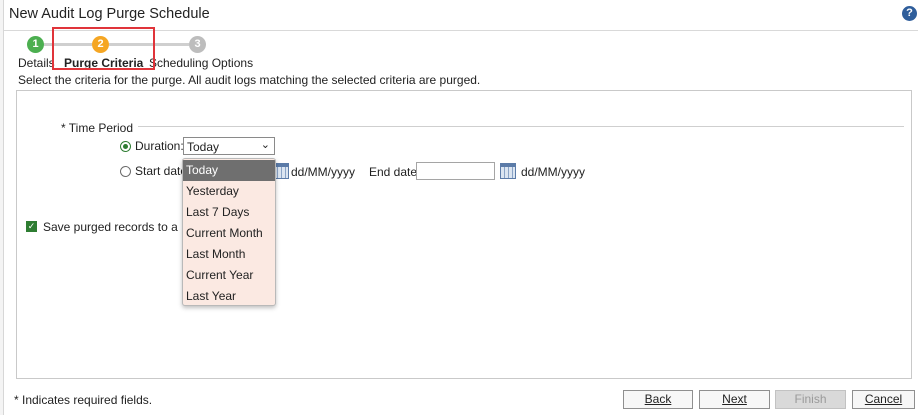  Describe the element at coordinates (229, 146) in the screenshot. I see `duration-select: Today ⌄` at that location.